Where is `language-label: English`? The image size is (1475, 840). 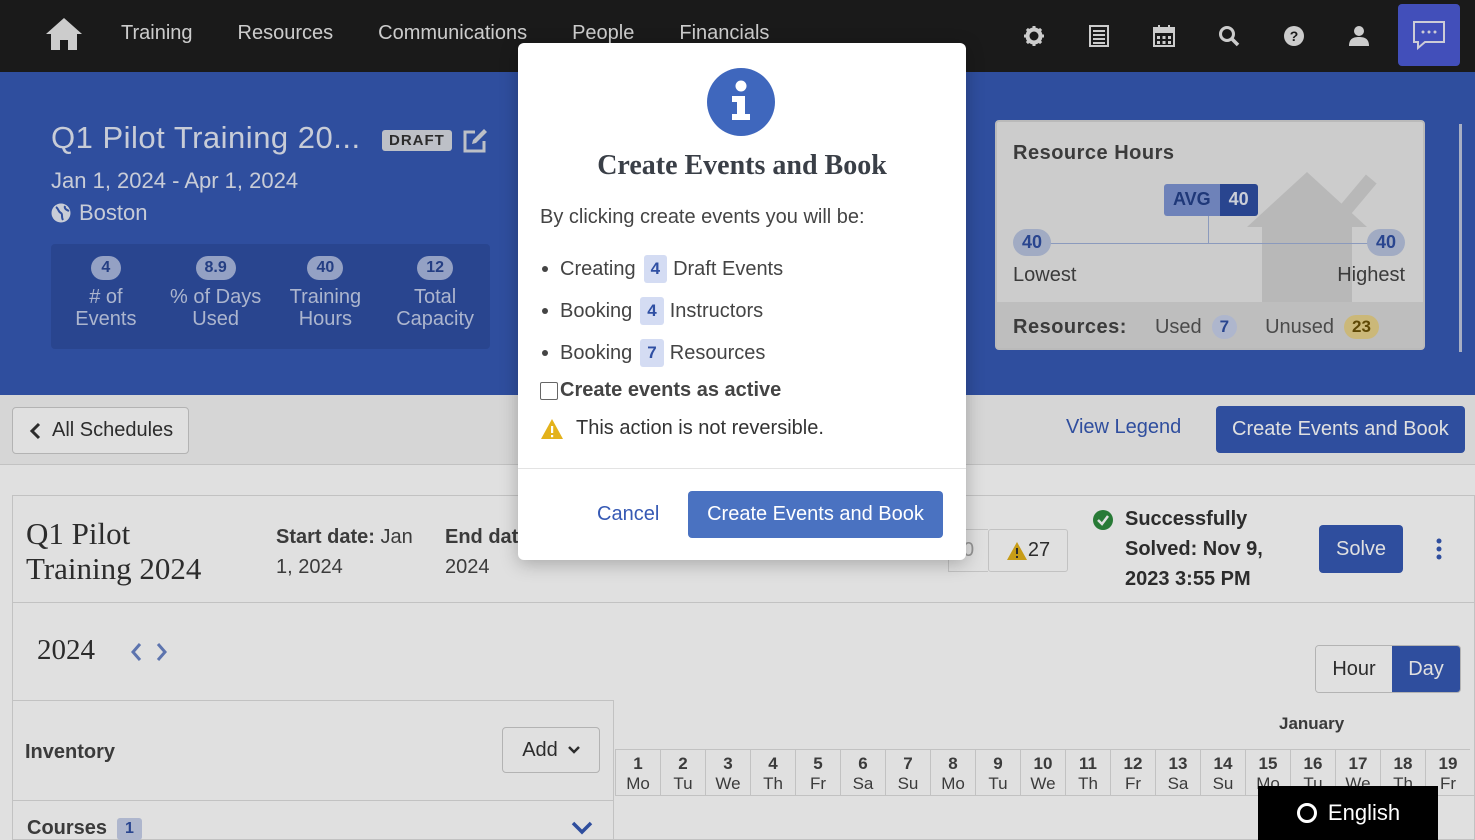
language-label: English is located at coordinates (1364, 812).